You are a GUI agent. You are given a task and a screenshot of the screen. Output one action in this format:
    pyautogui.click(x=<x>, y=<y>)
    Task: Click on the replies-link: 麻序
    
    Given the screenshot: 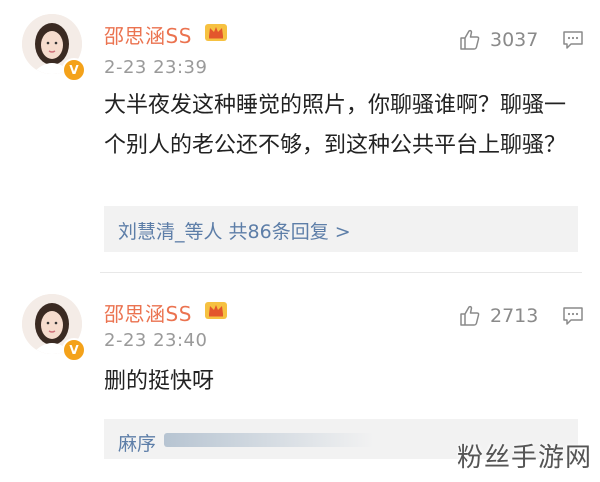 What is the action you would take?
    pyautogui.click(x=137, y=442)
    